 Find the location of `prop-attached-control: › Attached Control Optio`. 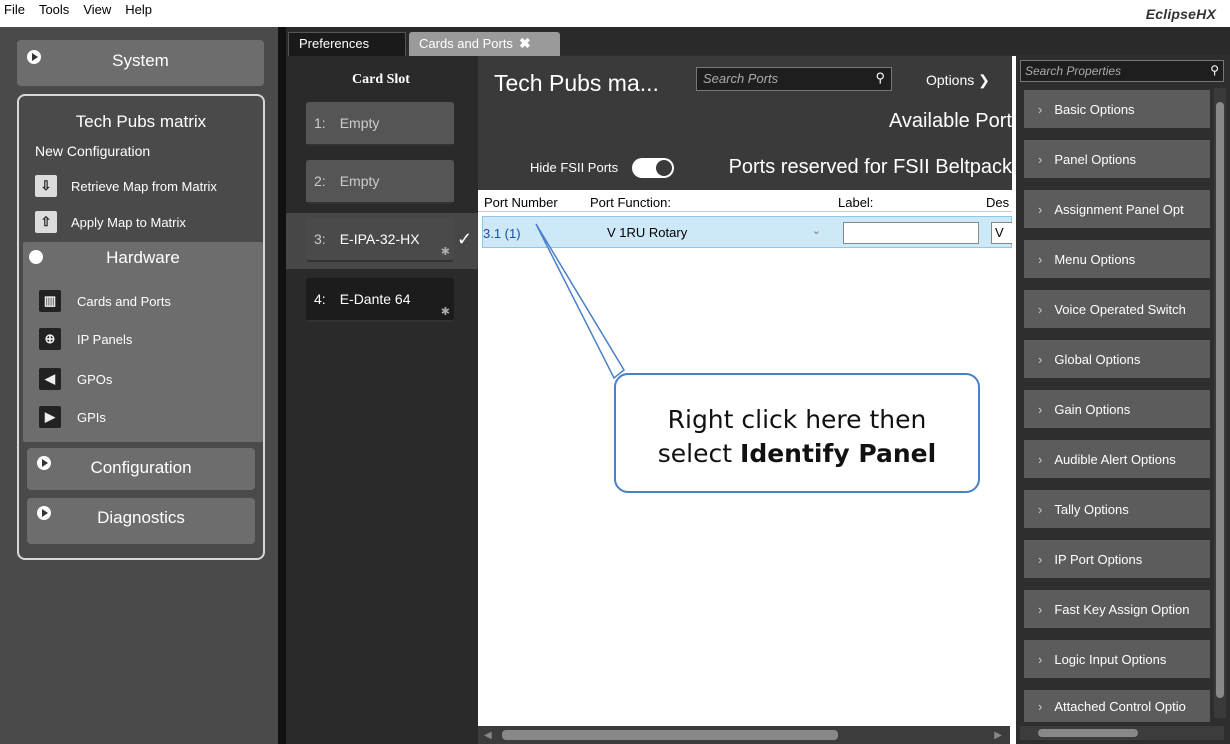

prop-attached-control: › Attached Control Optio is located at coordinates (1117, 706).